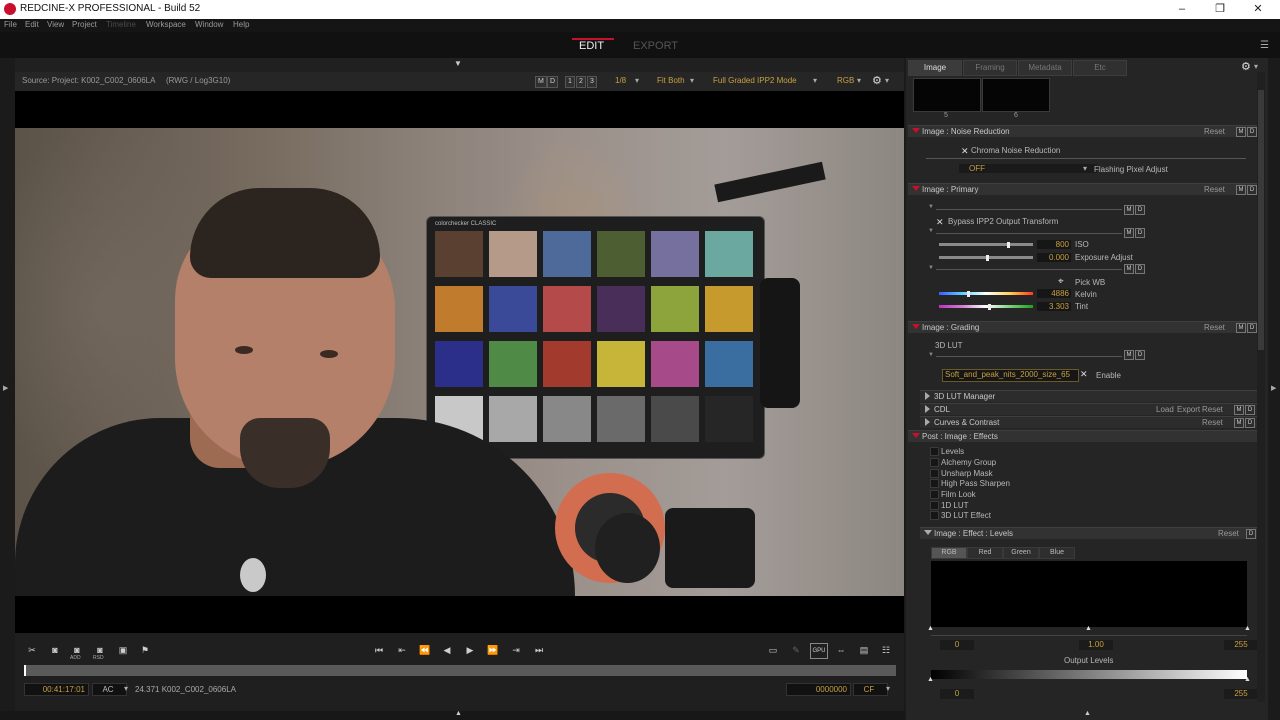  I want to click on fit-select: Fit Both, so click(671, 80).